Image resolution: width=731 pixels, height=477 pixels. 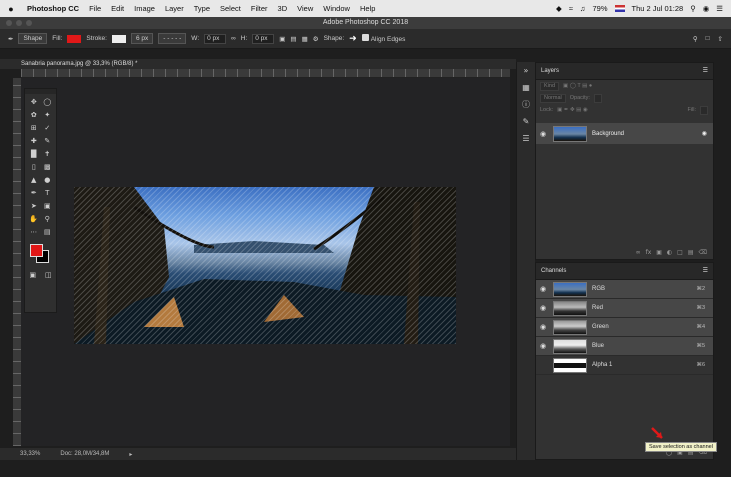 I want to click on close-window-button, so click(x=9, y=23).